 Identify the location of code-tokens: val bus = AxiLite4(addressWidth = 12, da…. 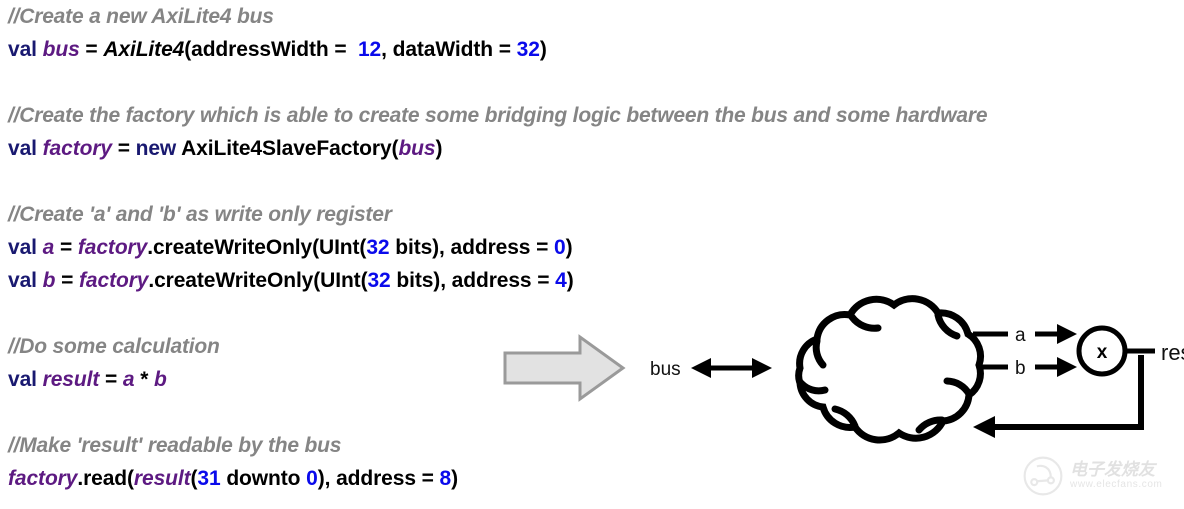
(277, 49).